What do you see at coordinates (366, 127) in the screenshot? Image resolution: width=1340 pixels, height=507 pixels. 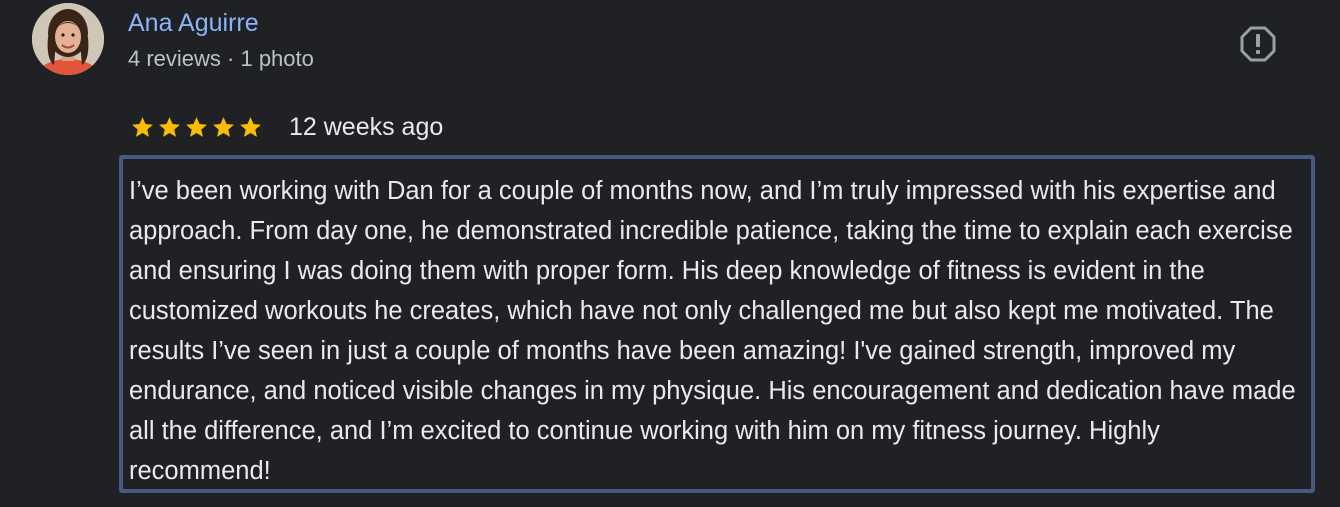 I see `review-date: 12 weeks ago` at bounding box center [366, 127].